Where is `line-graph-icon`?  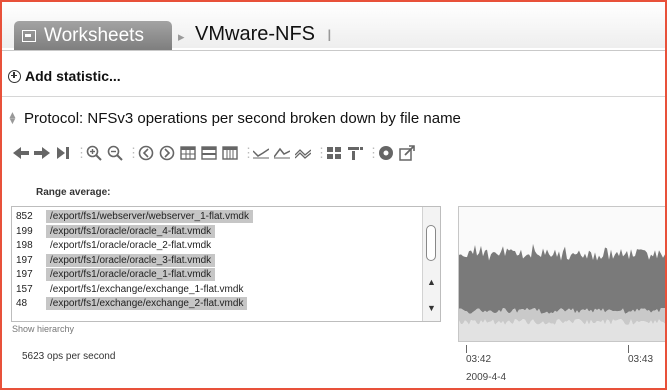
line-graph-icon is located at coordinates (261, 153).